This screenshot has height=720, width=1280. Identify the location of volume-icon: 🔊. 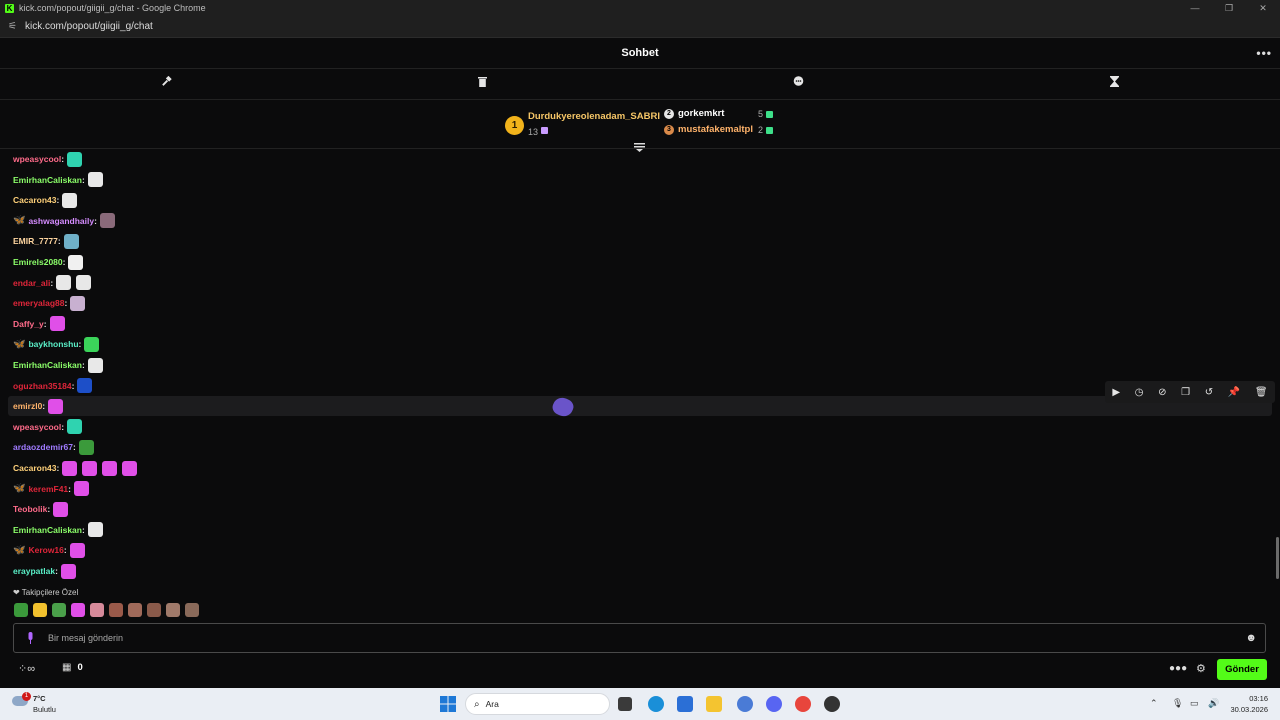
(1213, 703).